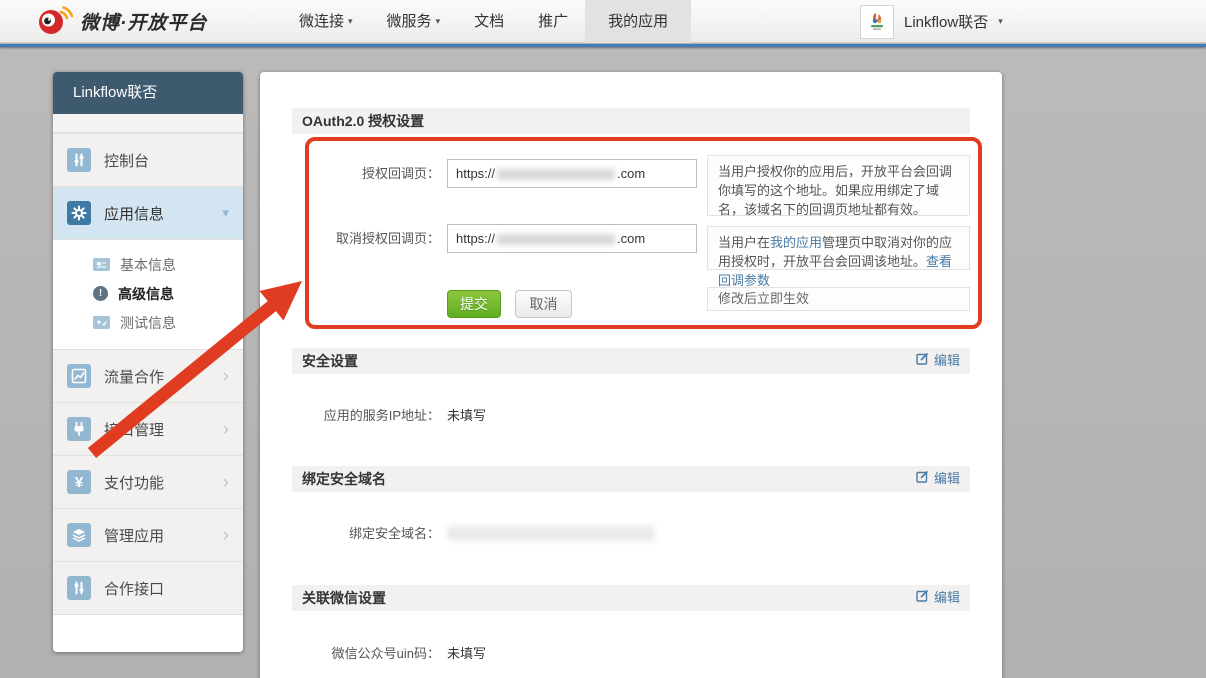 Image resolution: width=1206 pixels, height=678 pixels. What do you see at coordinates (148, 633) in the screenshot?
I see `sidebar-footer` at bounding box center [148, 633].